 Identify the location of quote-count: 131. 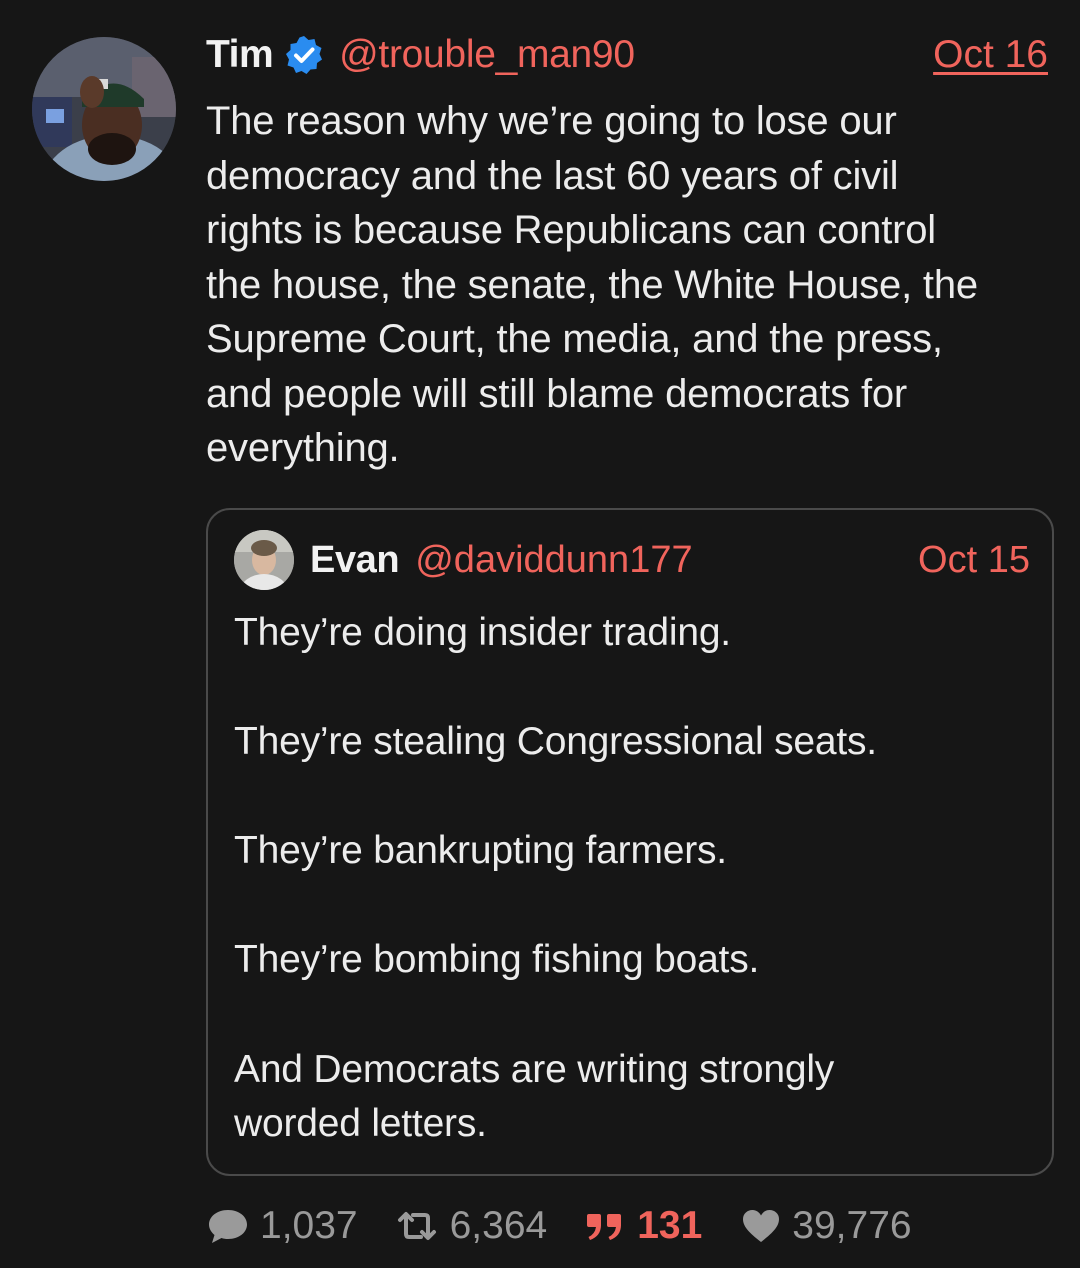
(670, 1225).